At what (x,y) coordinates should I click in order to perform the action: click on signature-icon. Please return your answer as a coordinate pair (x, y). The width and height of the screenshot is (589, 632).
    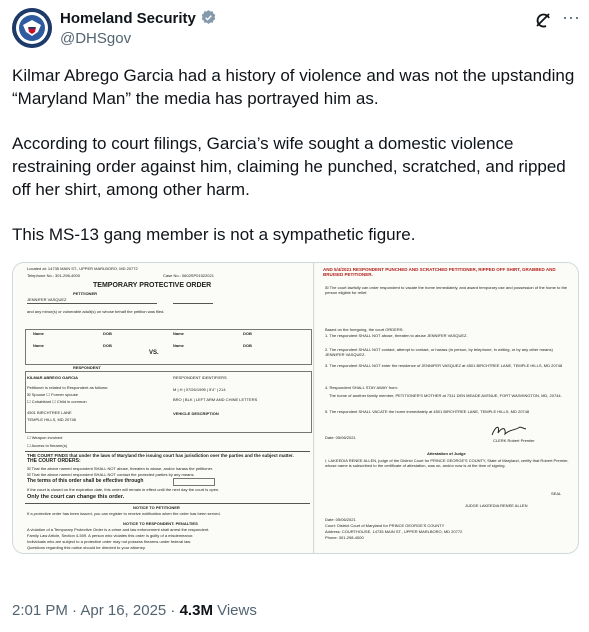
    Looking at the image, I should click on (509, 431).